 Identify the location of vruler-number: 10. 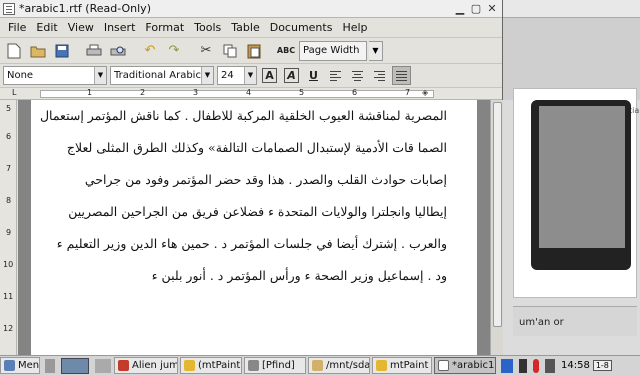
(8, 264).